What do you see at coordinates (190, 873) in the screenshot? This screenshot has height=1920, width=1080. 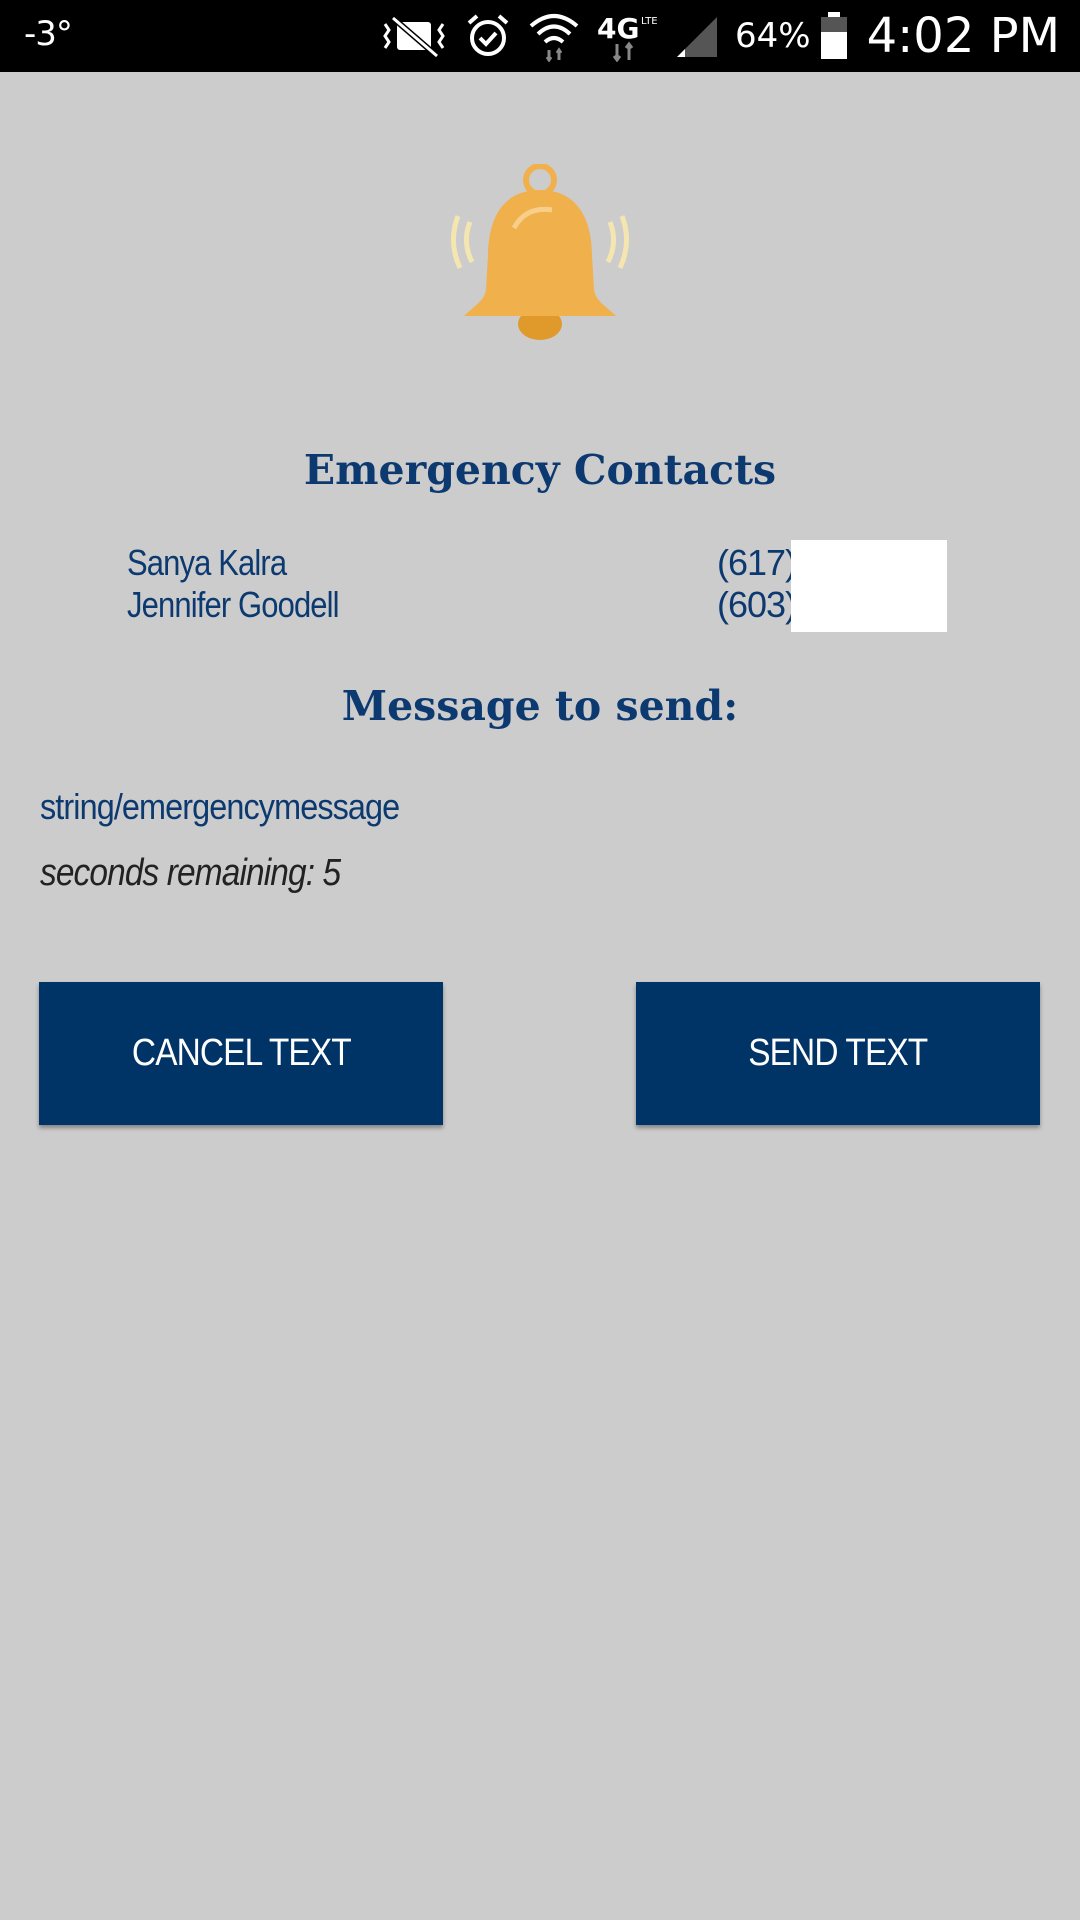 I see `countdown-text: seconds remaining: 5` at bounding box center [190, 873].